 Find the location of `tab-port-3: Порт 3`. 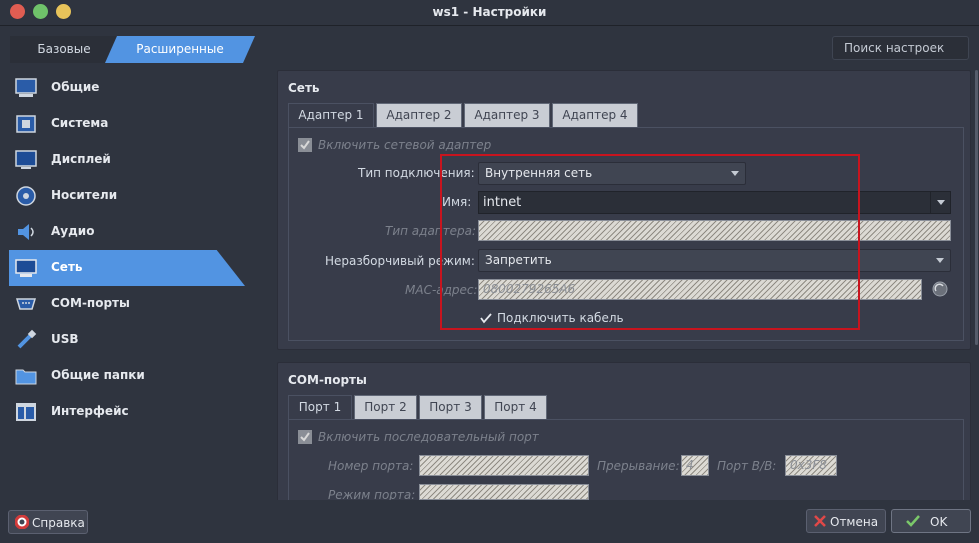

tab-port-3: Порт 3 is located at coordinates (450, 407).